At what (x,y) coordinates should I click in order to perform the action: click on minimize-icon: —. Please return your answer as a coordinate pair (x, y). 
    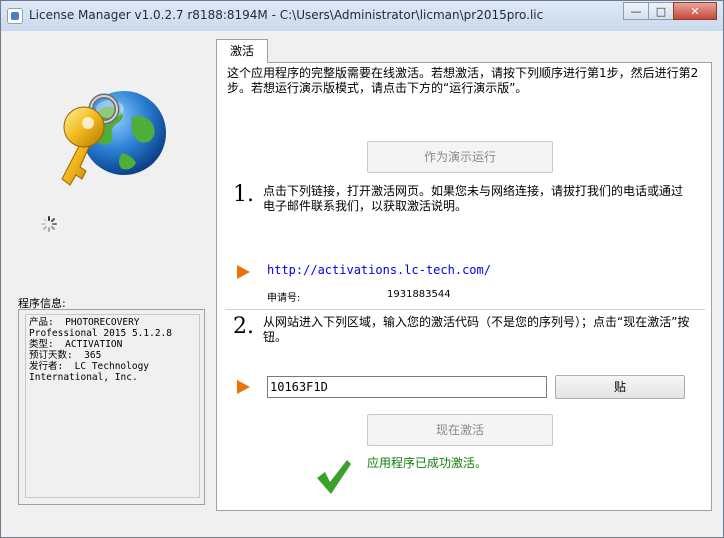
    Looking at the image, I should click on (636, 11).